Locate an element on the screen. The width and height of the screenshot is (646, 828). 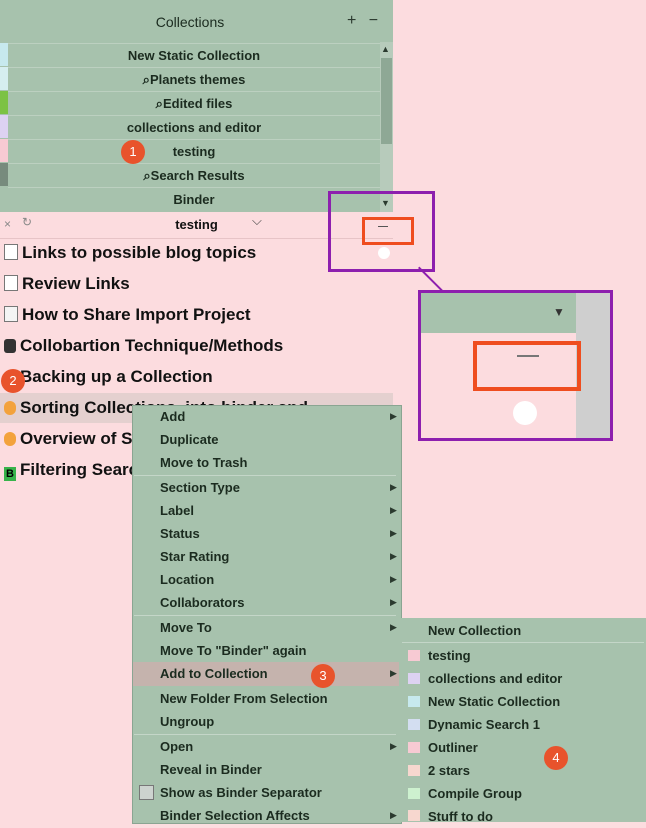
step-badge: 4 is located at coordinates (556, 758).